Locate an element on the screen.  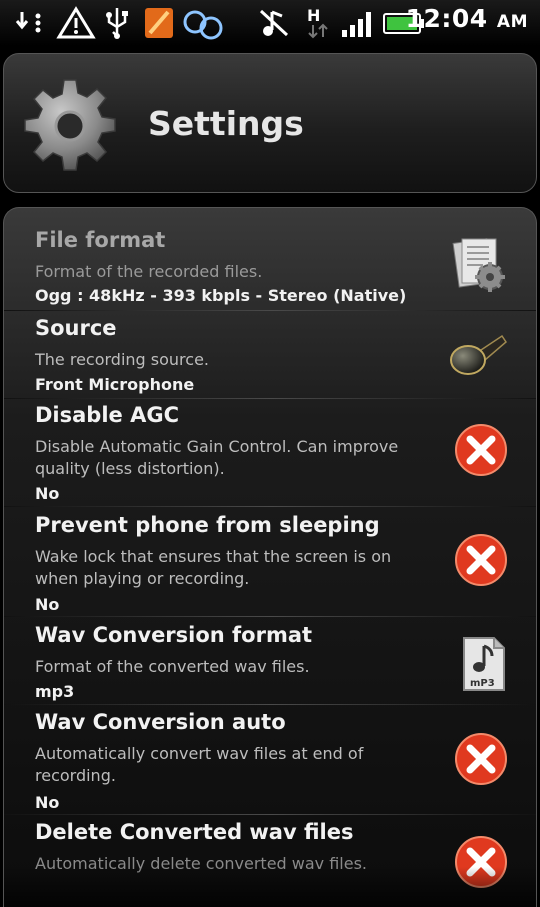
file-settings-icon is located at coordinates (478, 265).